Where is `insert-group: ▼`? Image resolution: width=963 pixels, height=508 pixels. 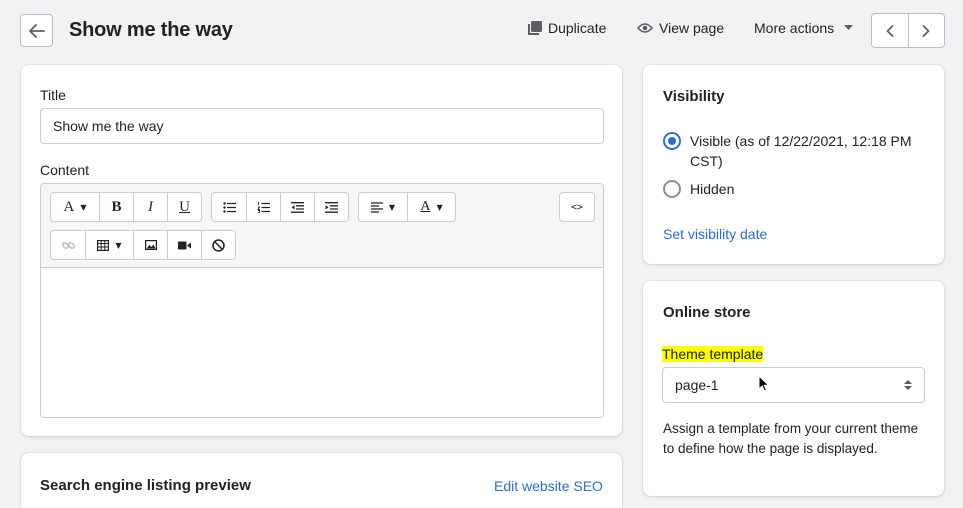
insert-group: ▼ is located at coordinates (143, 245).